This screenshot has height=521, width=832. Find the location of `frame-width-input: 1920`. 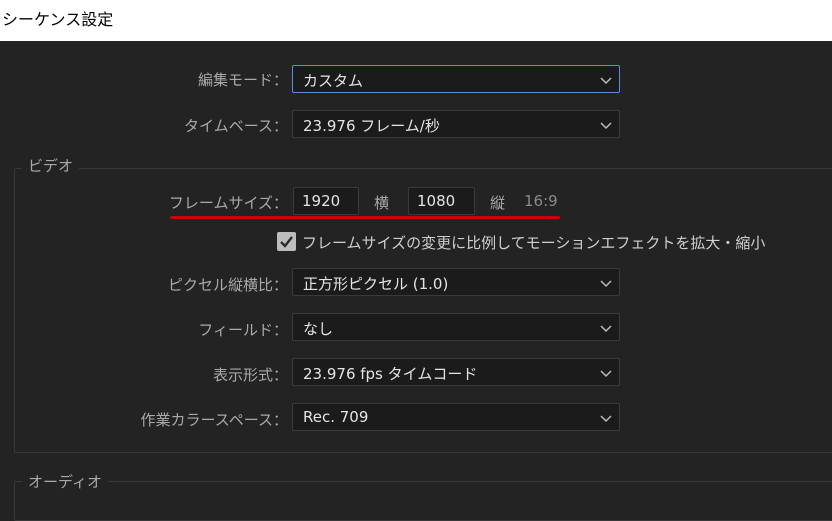

frame-width-input: 1920 is located at coordinates (326, 201).